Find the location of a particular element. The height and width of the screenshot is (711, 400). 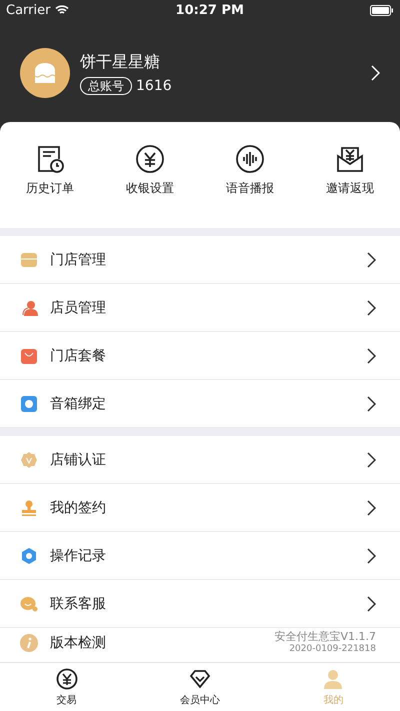

speaker-icon is located at coordinates (29, 403).